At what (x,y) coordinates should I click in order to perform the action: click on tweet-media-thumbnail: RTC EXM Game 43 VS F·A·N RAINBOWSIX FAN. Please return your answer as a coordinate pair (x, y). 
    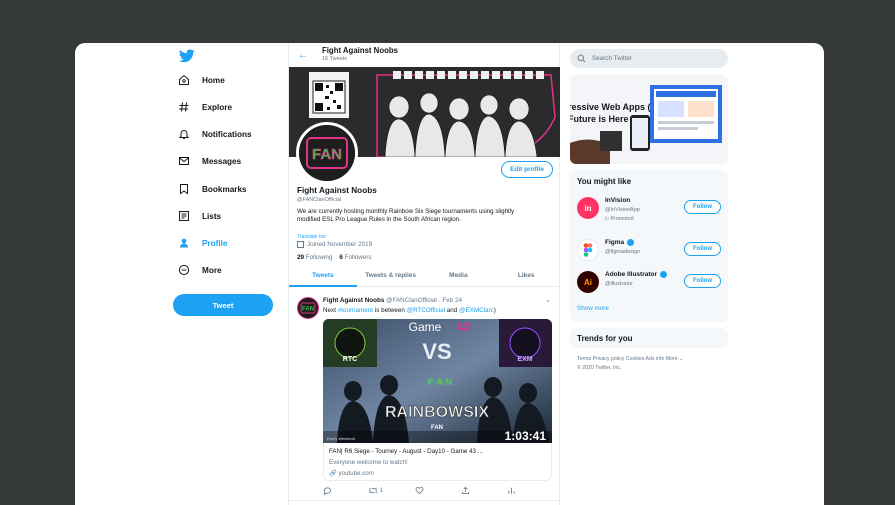
    Looking at the image, I should click on (437, 381).